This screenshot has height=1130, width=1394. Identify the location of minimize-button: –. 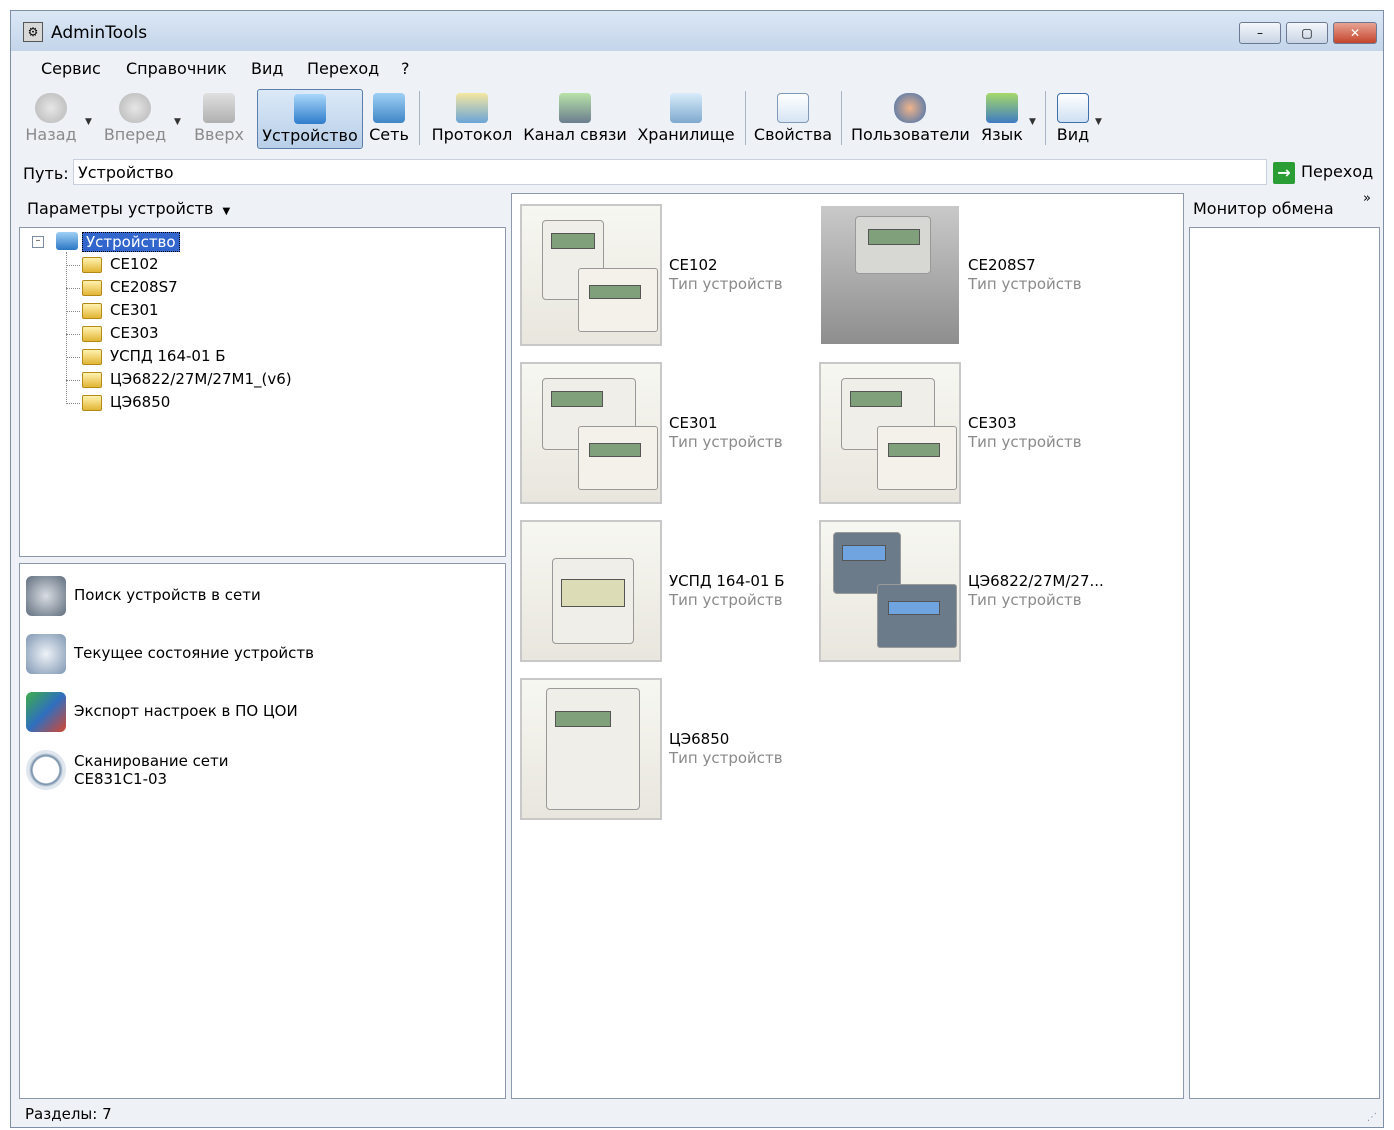
(1260, 33).